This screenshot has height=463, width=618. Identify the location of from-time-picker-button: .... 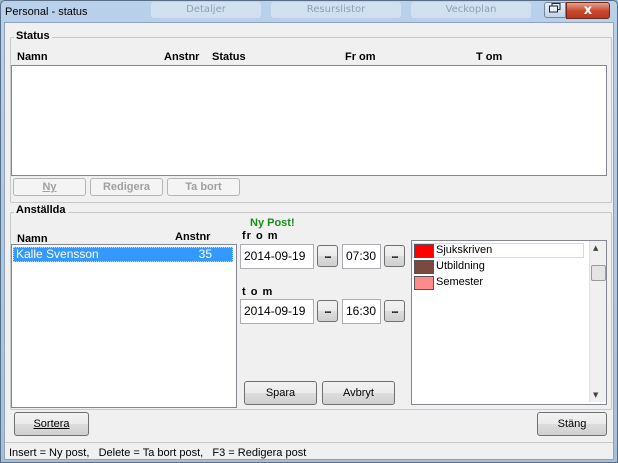
(394, 256).